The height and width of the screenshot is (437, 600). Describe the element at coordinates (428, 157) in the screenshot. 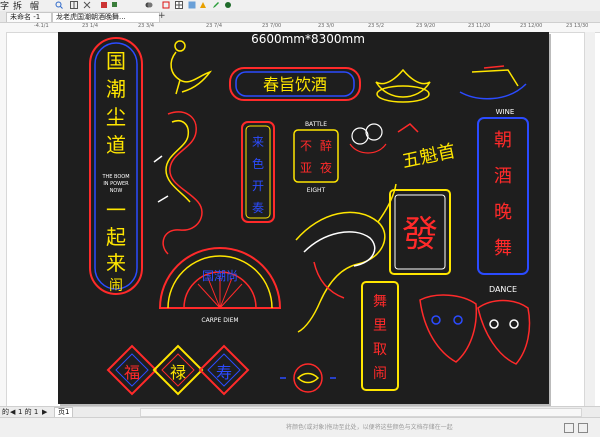

I see `side-sign-text: 五魁首` at that location.